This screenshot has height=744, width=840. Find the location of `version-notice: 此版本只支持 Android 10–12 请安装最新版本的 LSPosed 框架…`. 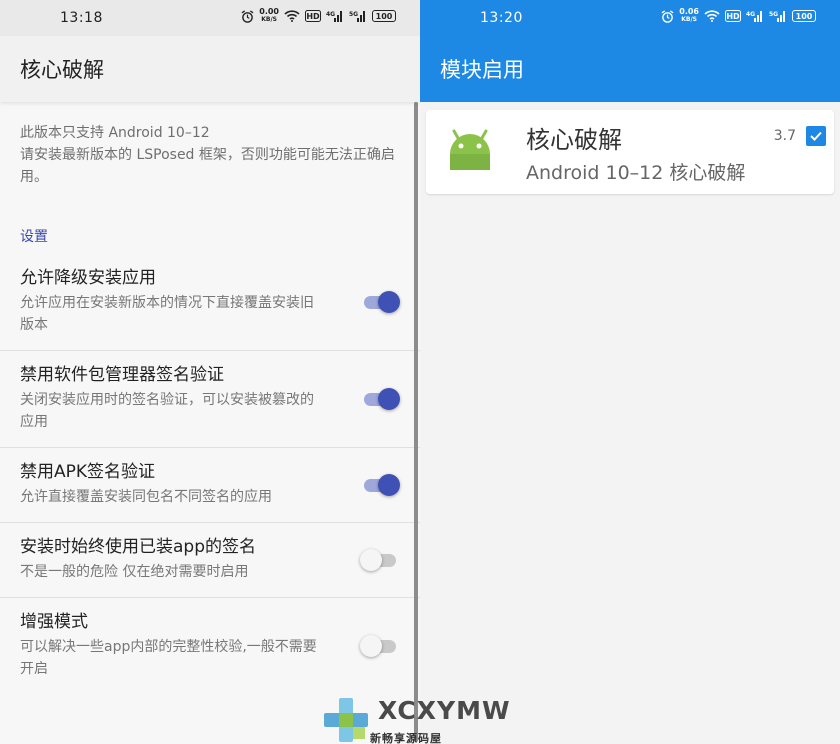

version-notice: 此版本只支持 Android 10–12 请安装最新版本的 LSPosed 框架… is located at coordinates (210, 153).